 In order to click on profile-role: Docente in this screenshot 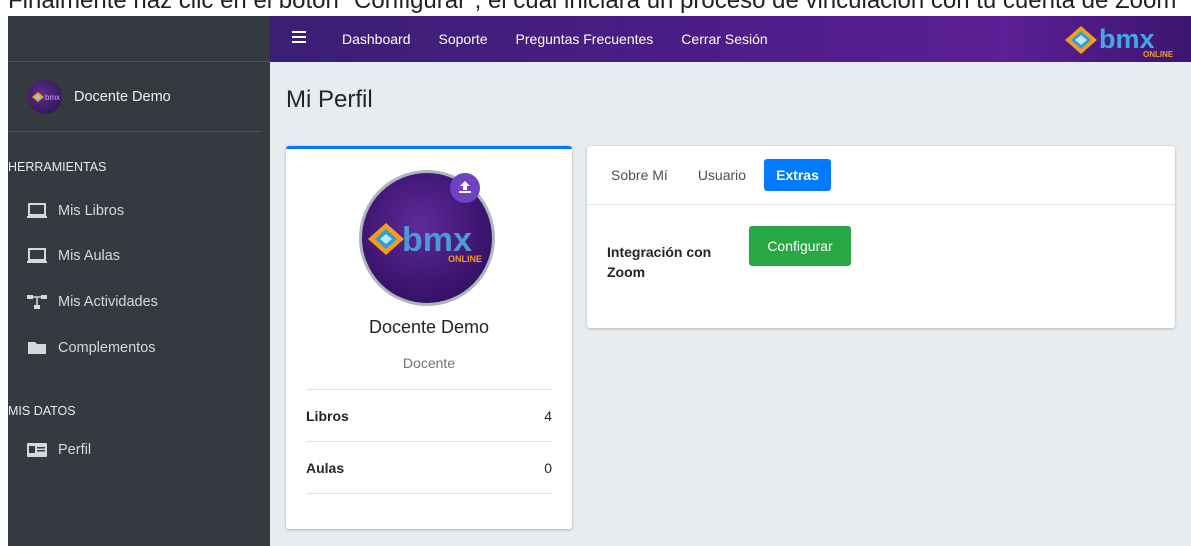, I will do `click(429, 363)`.